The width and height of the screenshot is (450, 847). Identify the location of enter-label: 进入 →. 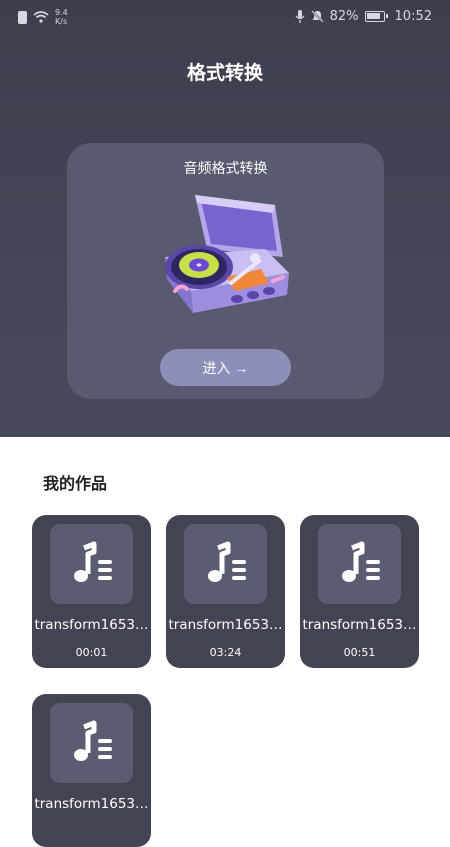
(225, 367).